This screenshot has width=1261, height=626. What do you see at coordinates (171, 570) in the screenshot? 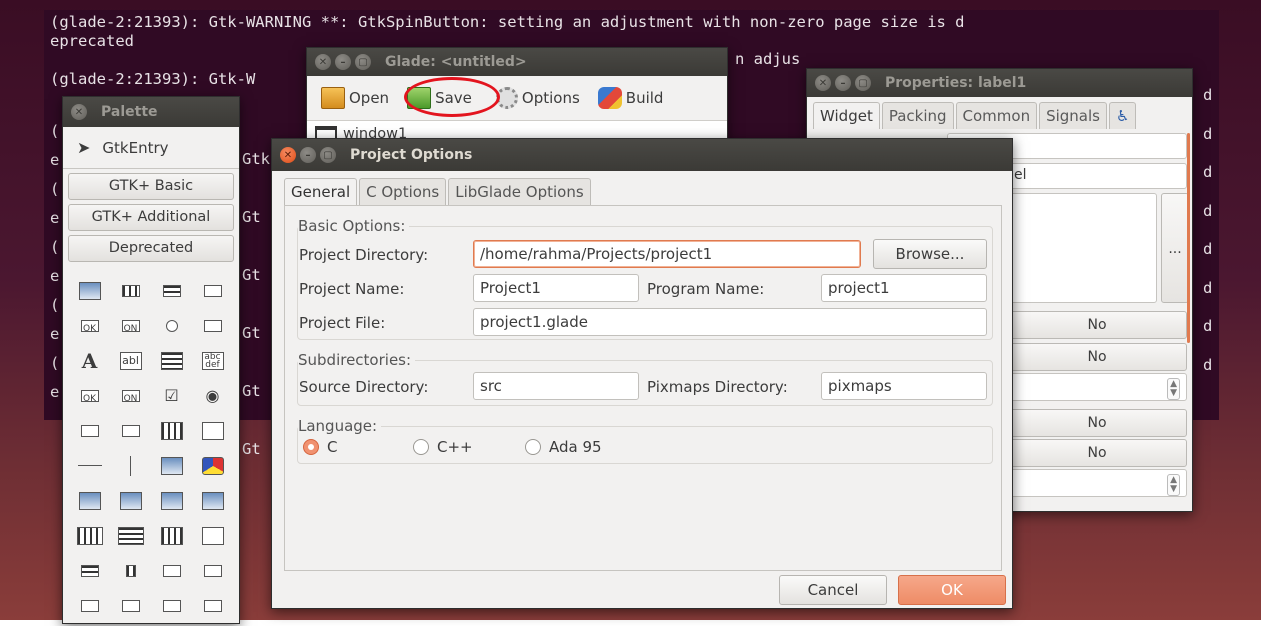
I see `alignment-widget-icon` at bounding box center [171, 570].